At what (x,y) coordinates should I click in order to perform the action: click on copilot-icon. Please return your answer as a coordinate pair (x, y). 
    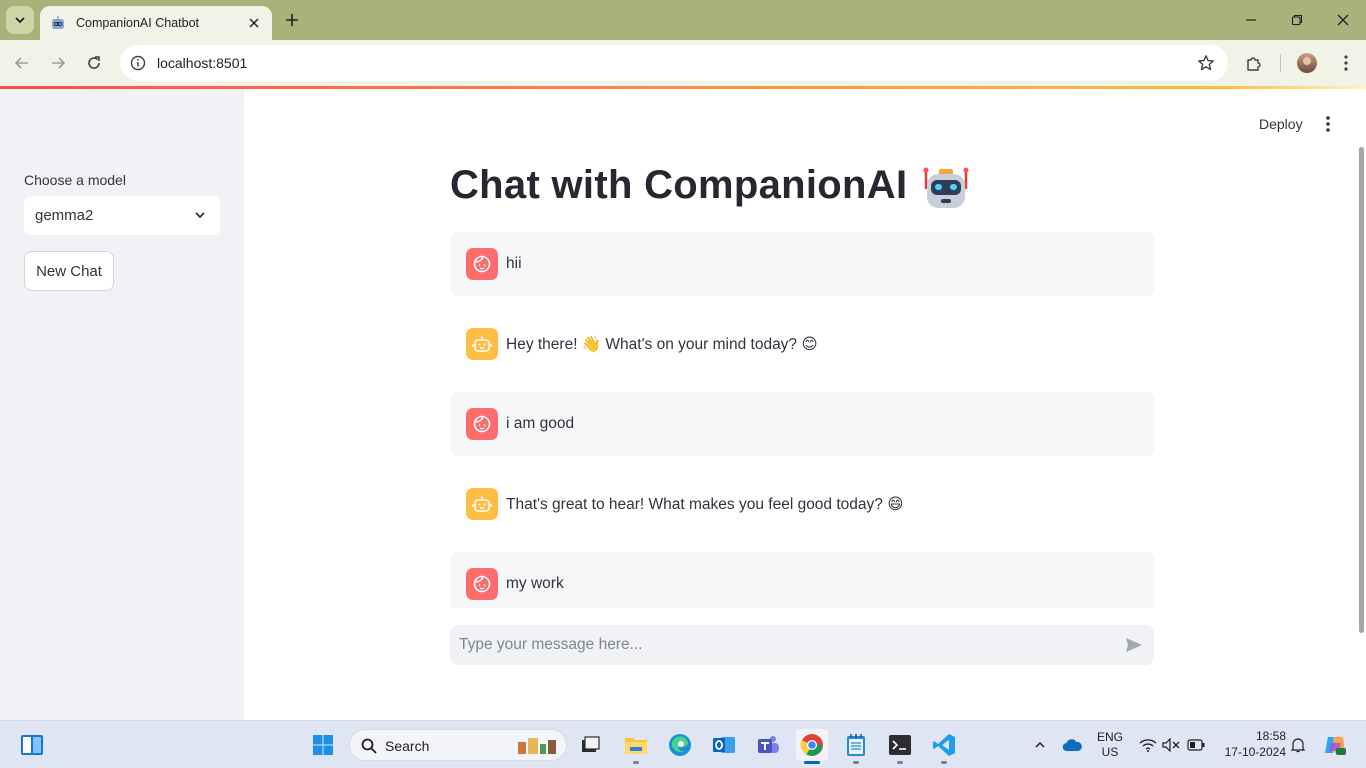
    Looking at the image, I should click on (1335, 745).